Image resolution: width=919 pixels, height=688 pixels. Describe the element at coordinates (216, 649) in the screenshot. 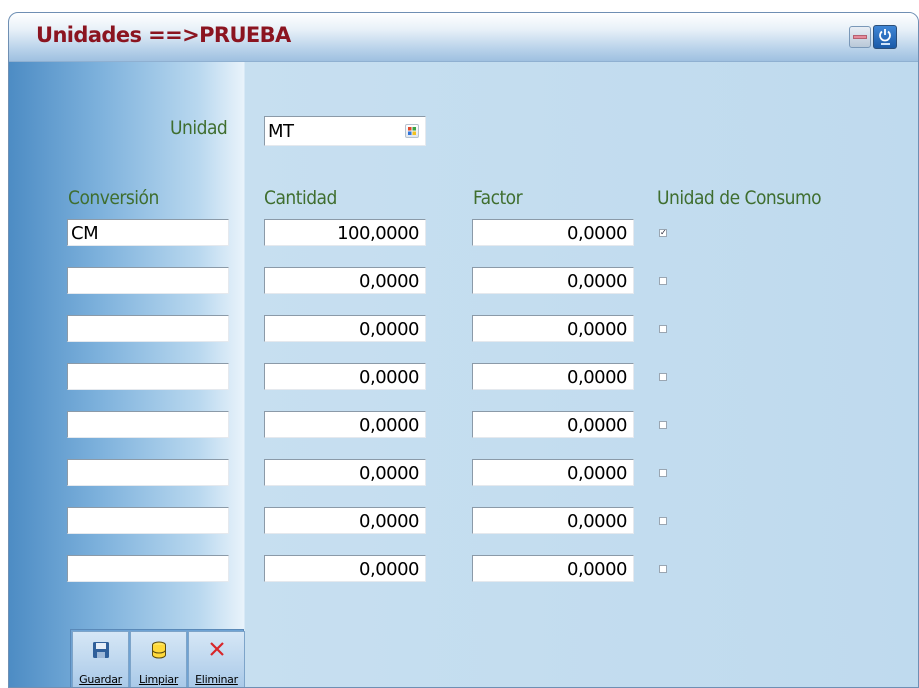

I see `close-icon` at that location.